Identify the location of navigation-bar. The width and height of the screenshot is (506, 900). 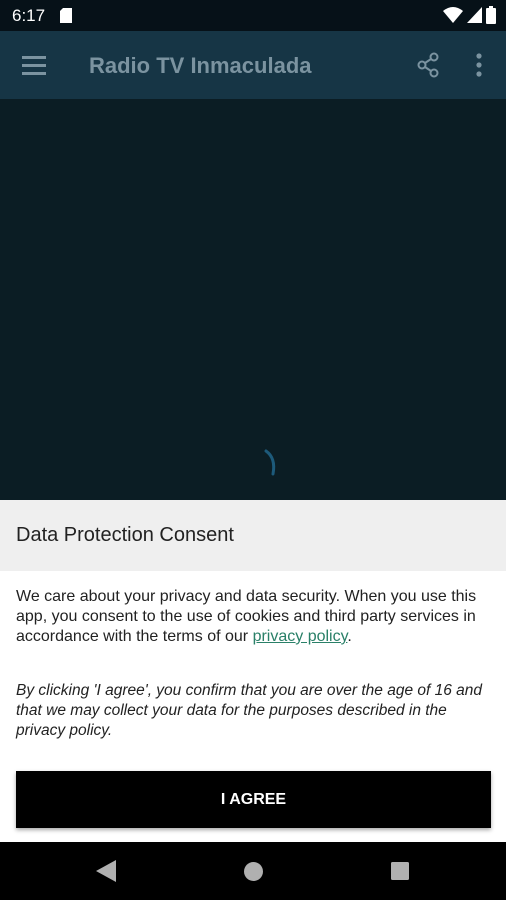
(253, 871).